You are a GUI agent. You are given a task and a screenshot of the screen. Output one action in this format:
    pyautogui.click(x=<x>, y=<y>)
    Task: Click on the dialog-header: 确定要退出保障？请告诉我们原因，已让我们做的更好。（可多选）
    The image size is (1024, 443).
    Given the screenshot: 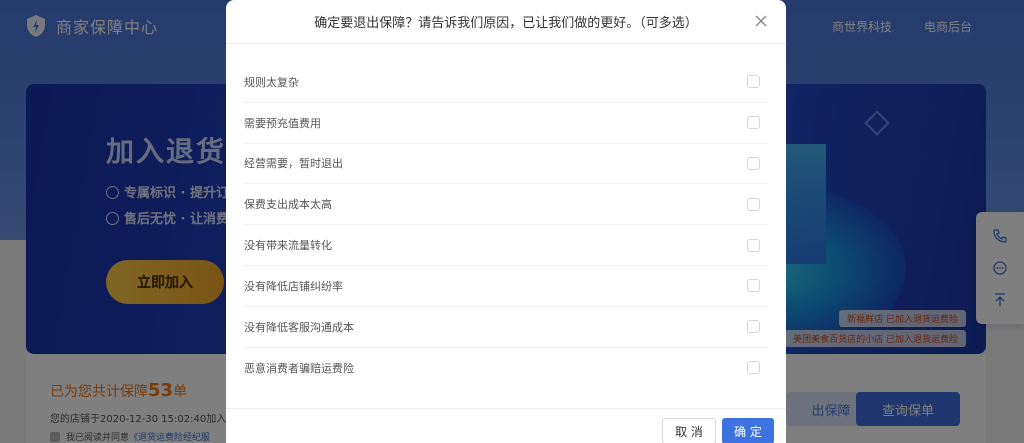 What is the action you would take?
    pyautogui.click(x=506, y=22)
    